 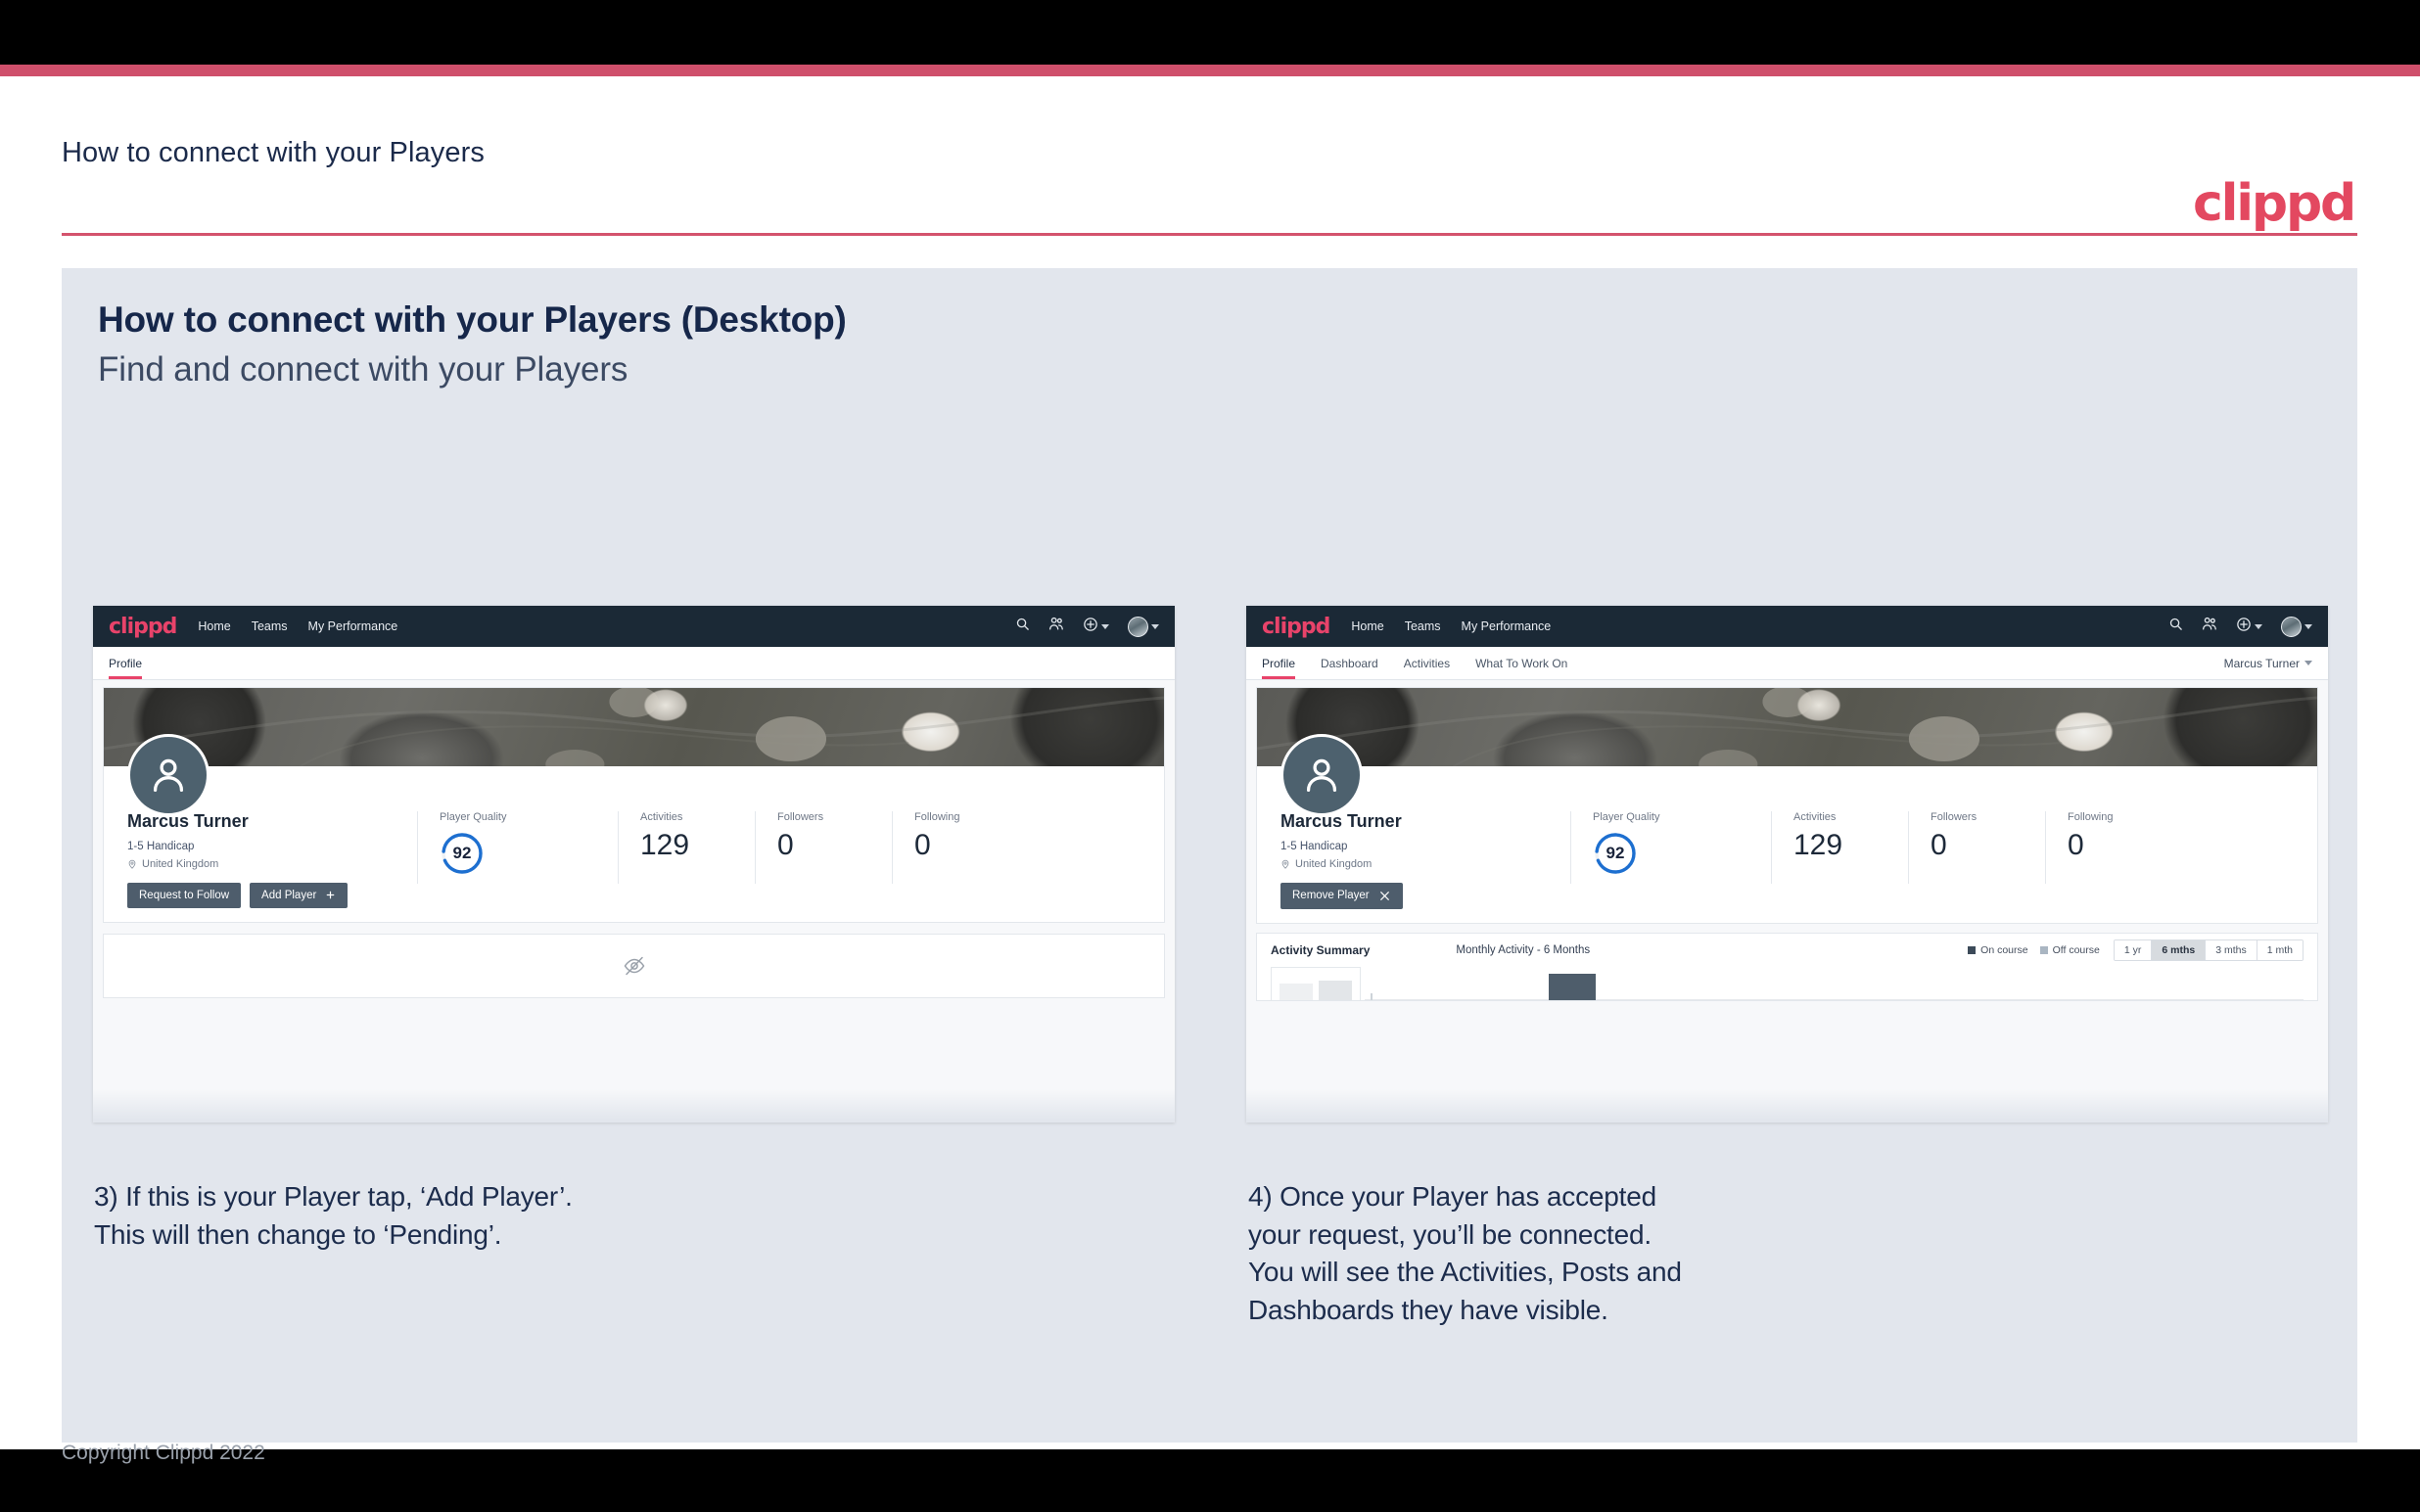 What do you see at coordinates (132, 864) in the screenshot?
I see `map-pin-icon` at bounding box center [132, 864].